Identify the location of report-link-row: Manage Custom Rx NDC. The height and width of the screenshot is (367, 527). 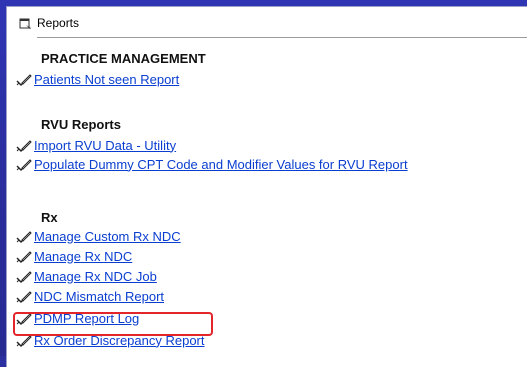
(98, 236).